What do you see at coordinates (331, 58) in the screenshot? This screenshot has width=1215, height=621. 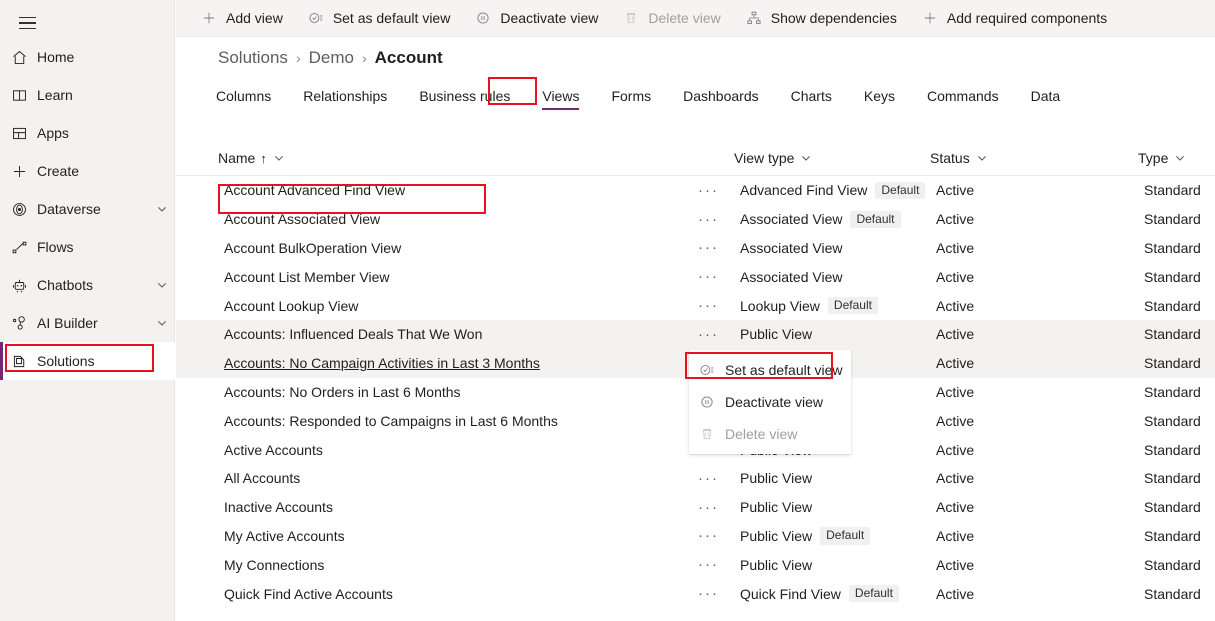 I see `breadcrumb-link: Demo` at bounding box center [331, 58].